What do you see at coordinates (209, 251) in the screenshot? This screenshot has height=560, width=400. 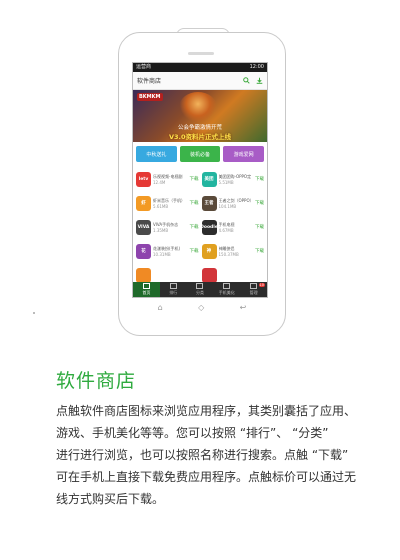 I see `app-icon: 神` at bounding box center [209, 251].